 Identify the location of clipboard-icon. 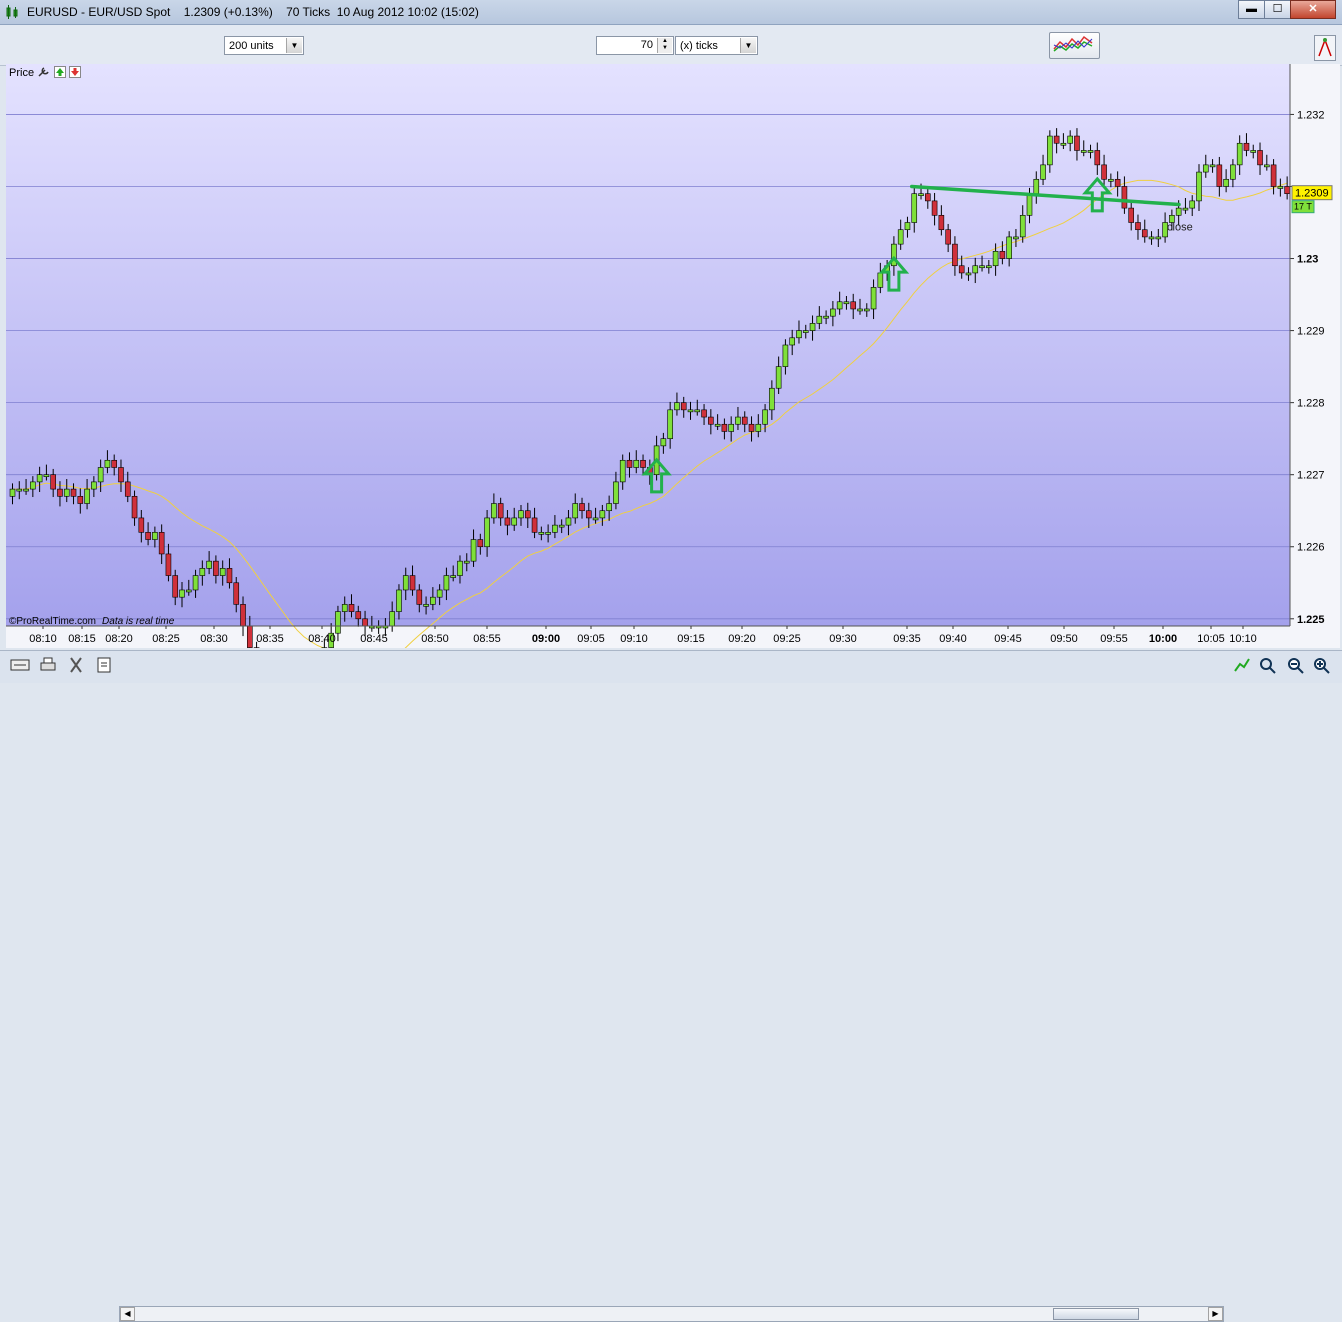
(104, 665).